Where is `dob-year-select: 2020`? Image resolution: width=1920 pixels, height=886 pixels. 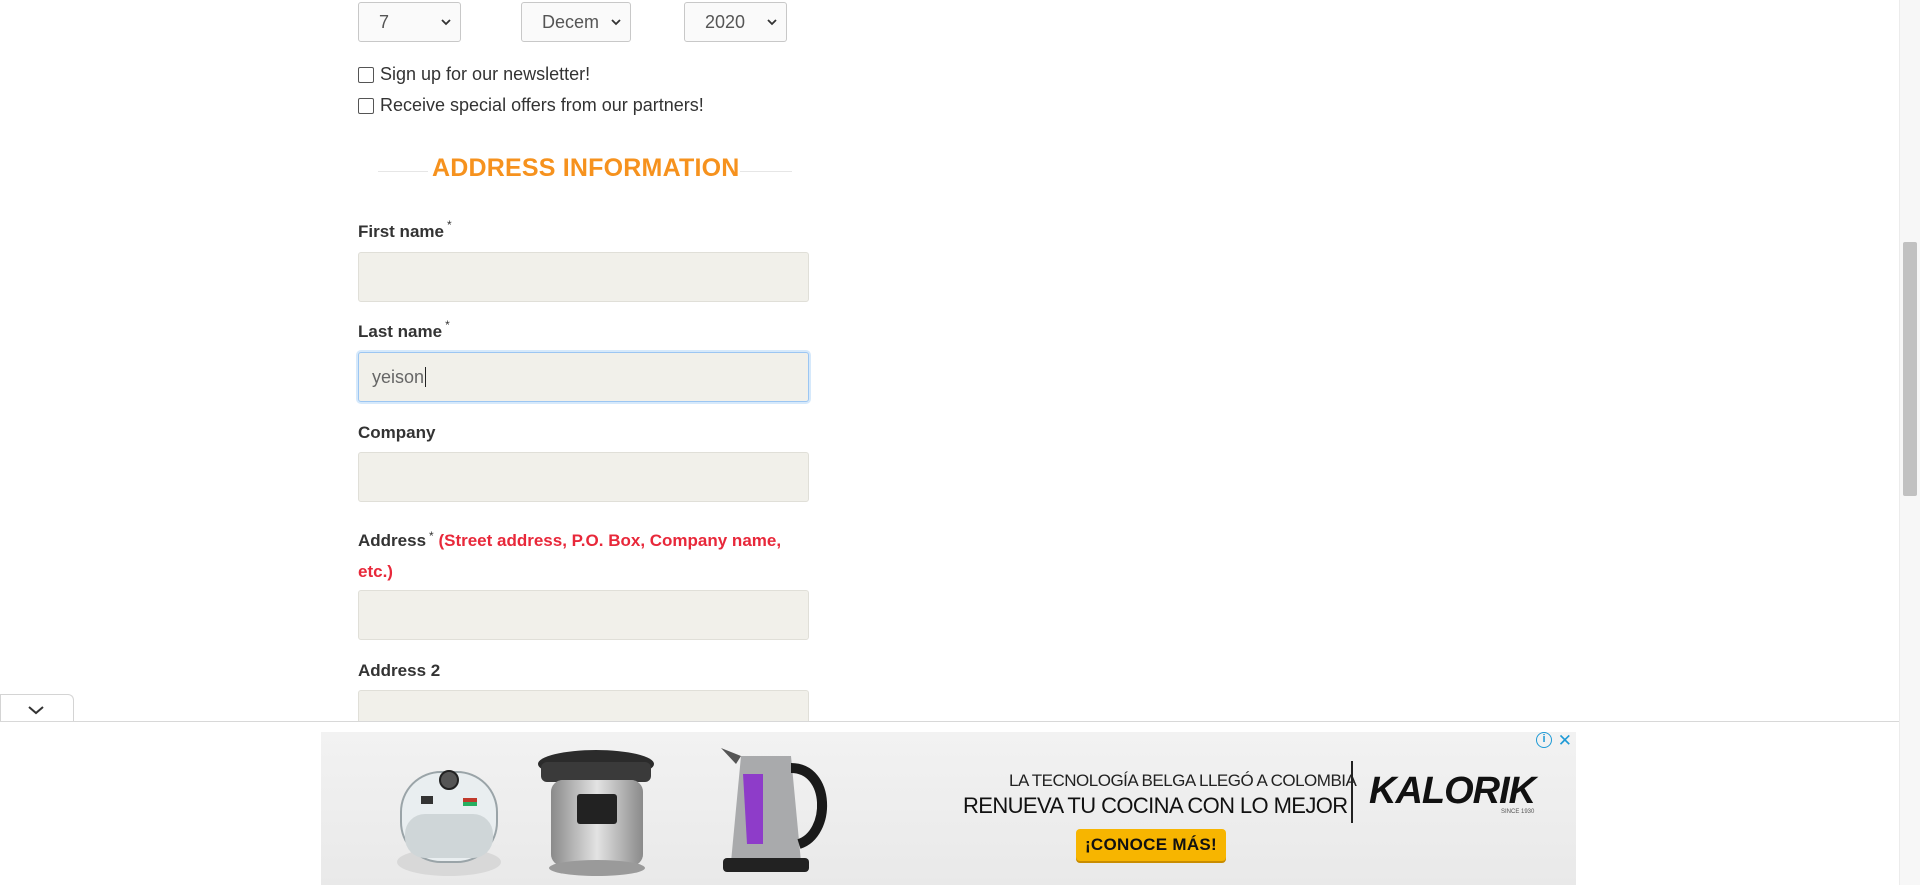 dob-year-select: 2020 is located at coordinates (735, 22).